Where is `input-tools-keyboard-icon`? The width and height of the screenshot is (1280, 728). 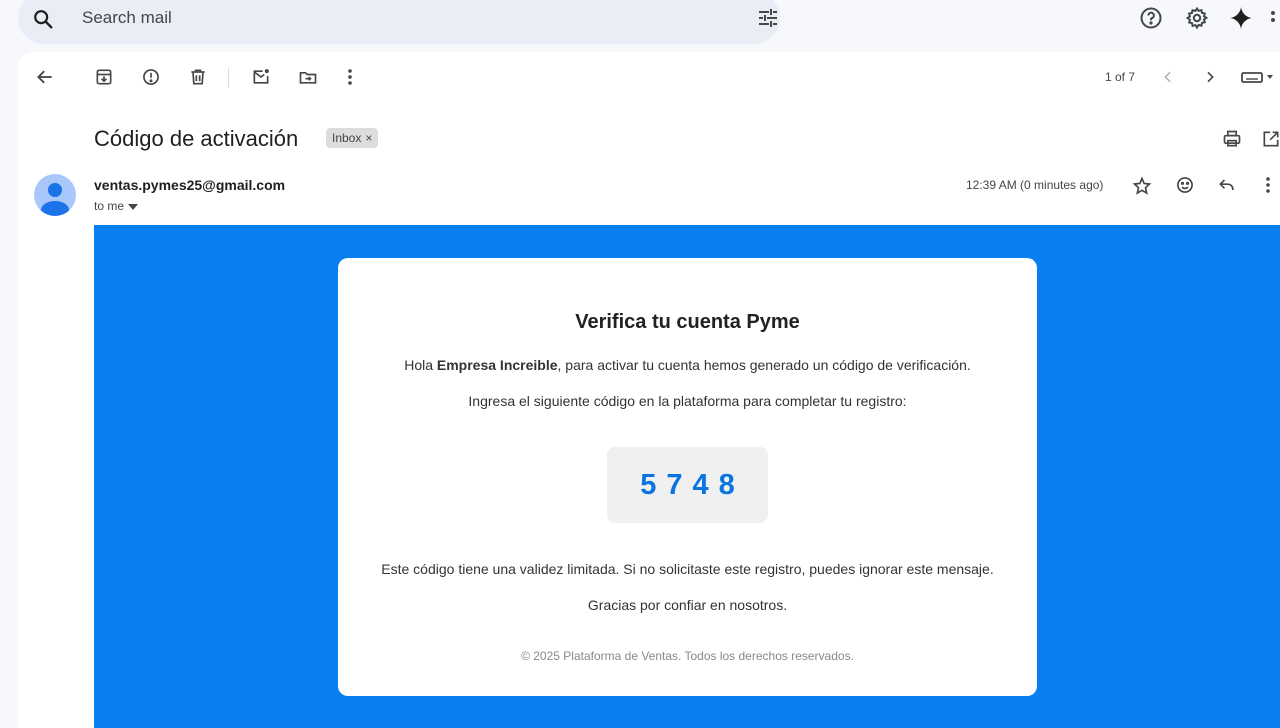
input-tools-keyboard-icon is located at coordinates (1258, 77).